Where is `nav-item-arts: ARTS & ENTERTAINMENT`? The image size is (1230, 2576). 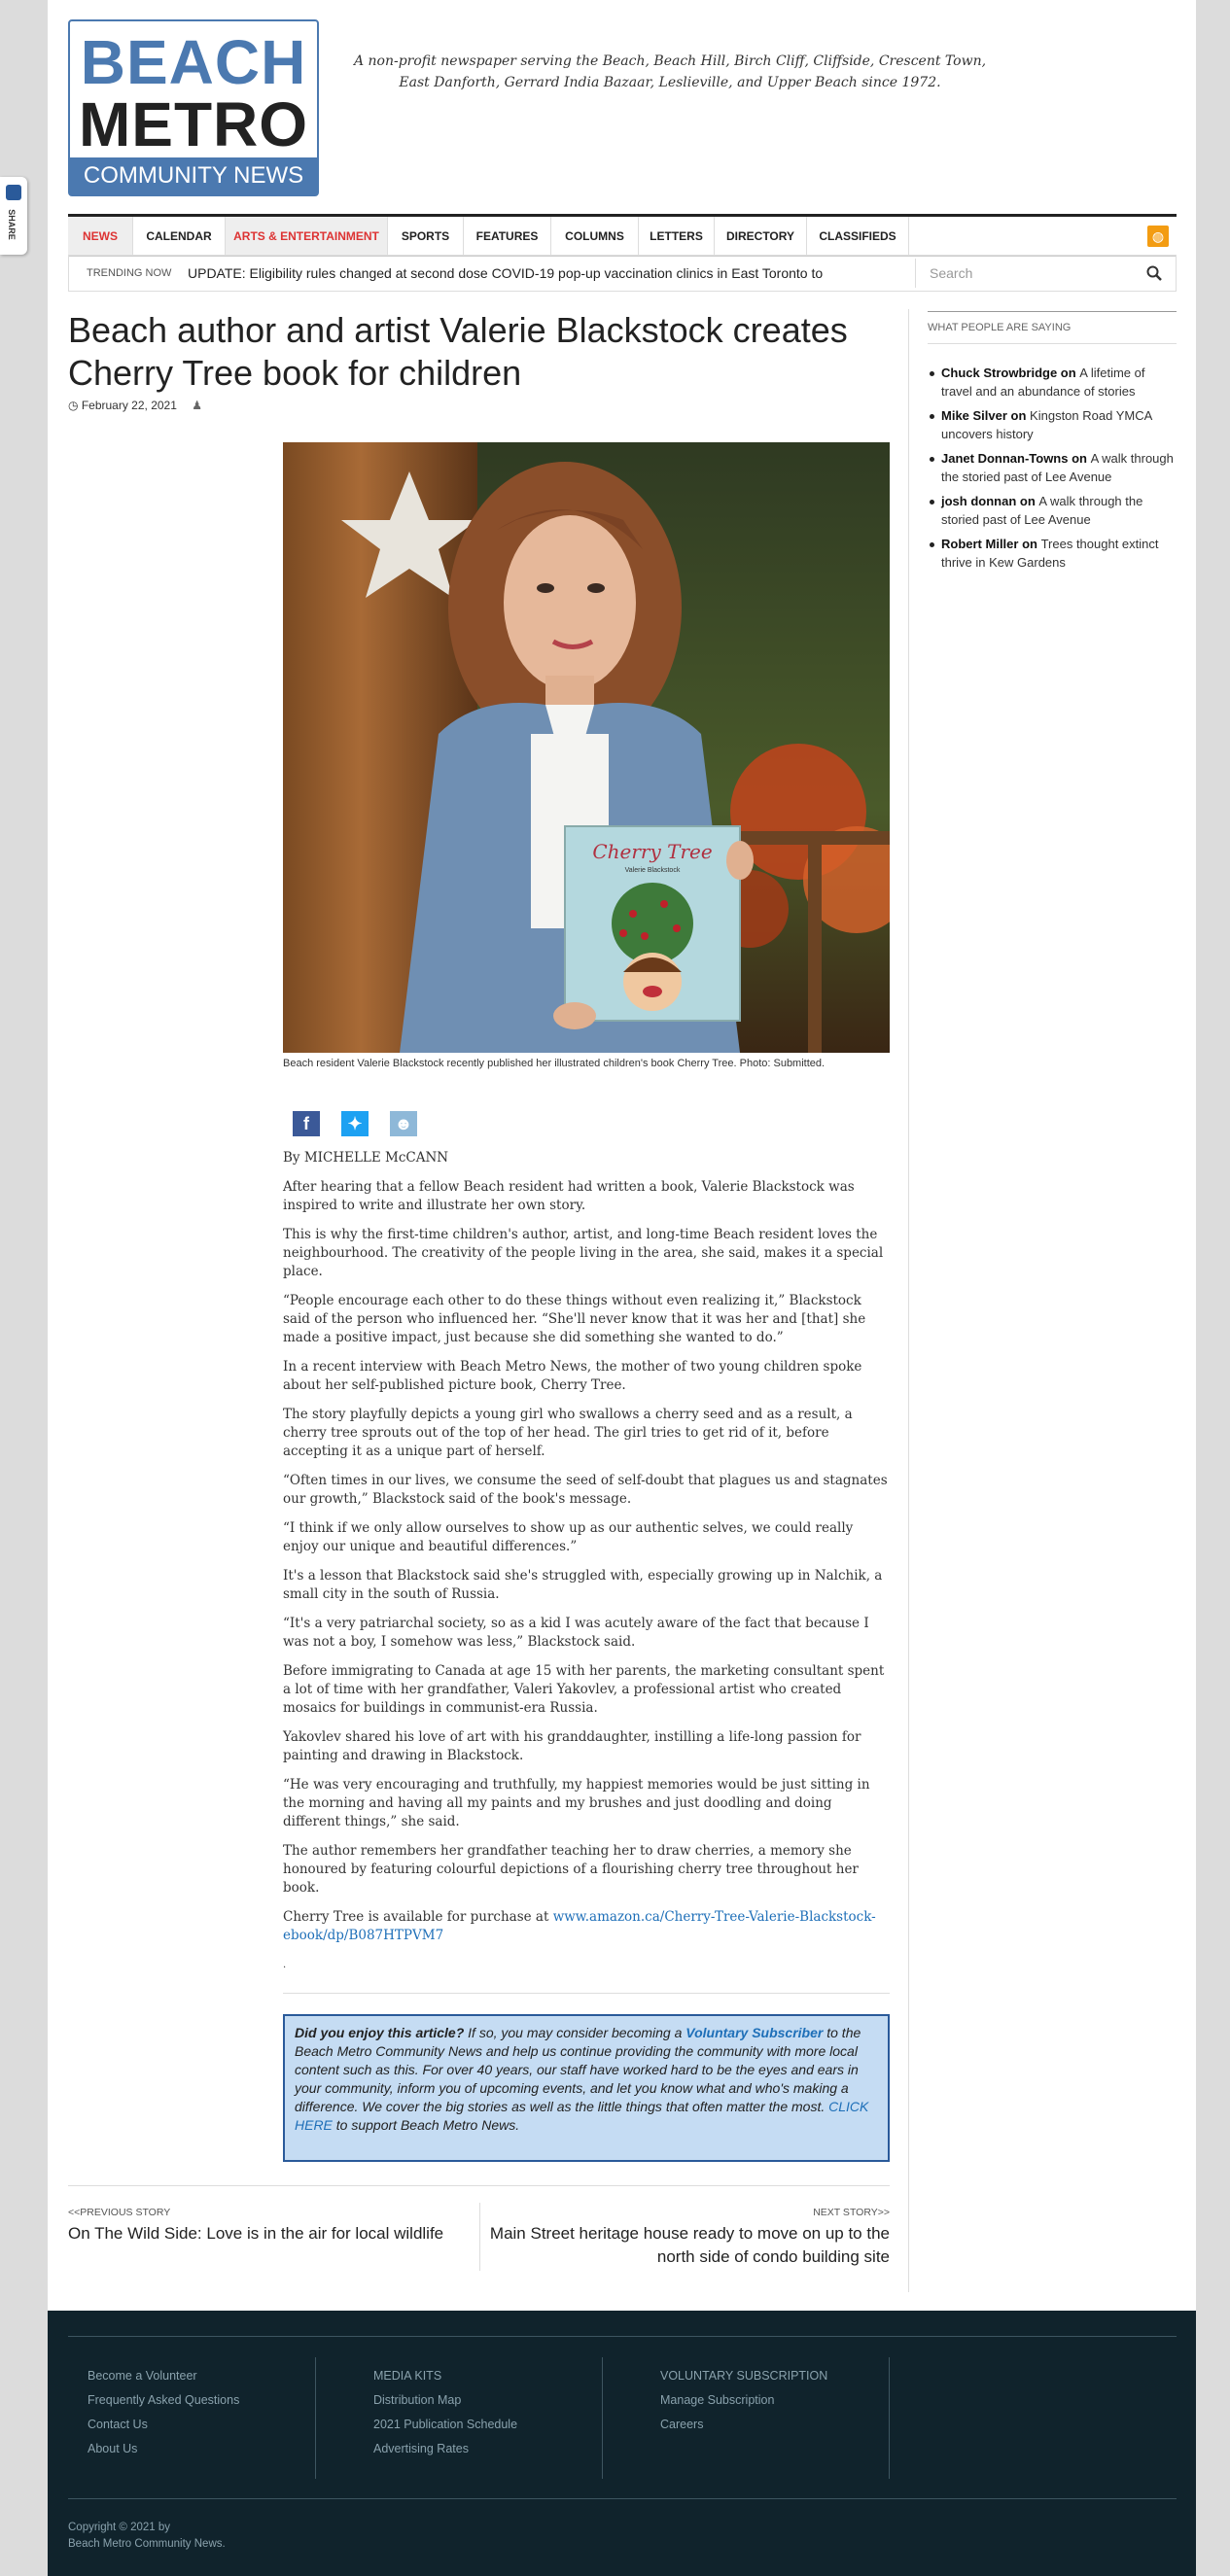
nav-item-arts: ARTS & ENTERTAINMENT is located at coordinates (307, 237).